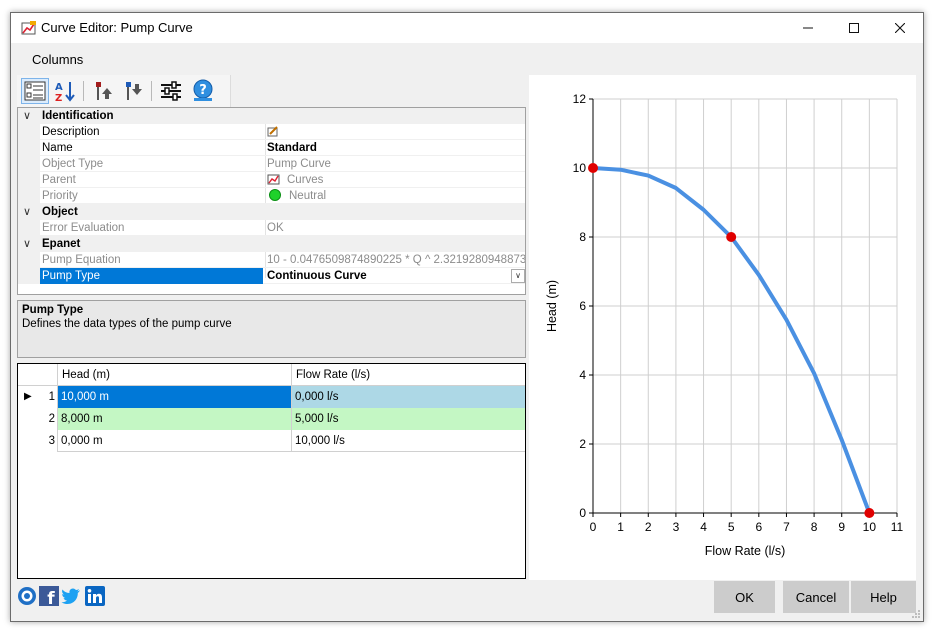 This screenshot has height=634, width=937. I want to click on table-row: 2 8,000 m 5,000 l/s, so click(271, 419).